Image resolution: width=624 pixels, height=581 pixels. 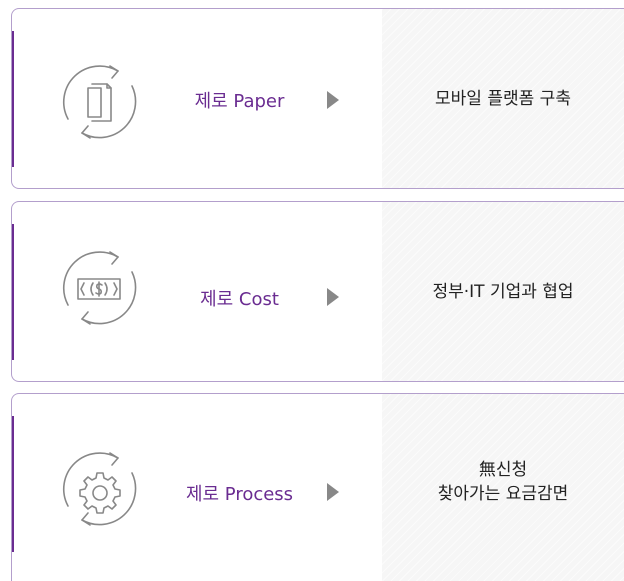 I want to click on gear-icon, so click(x=100, y=489).